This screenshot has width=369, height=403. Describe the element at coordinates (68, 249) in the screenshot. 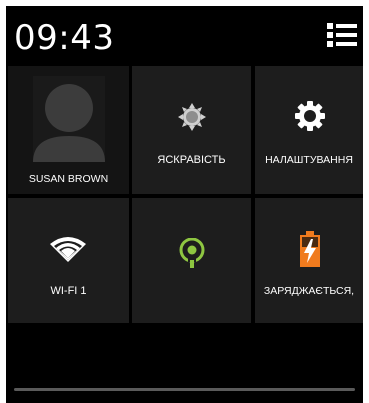

I see `wifi-icon` at that location.